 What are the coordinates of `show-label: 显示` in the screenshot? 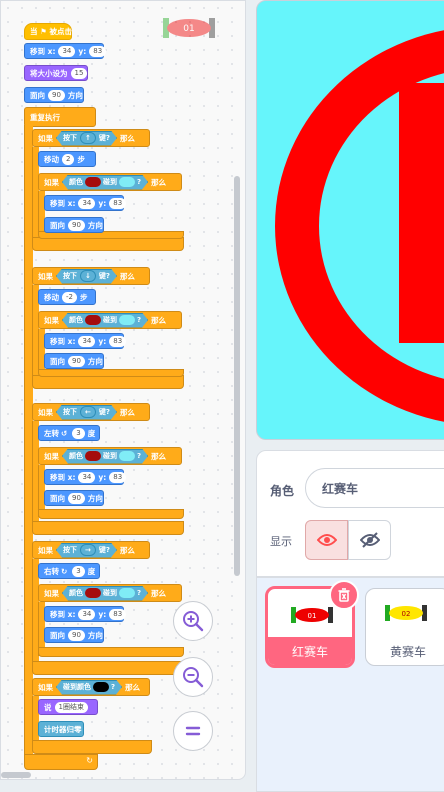 It's located at (281, 541).